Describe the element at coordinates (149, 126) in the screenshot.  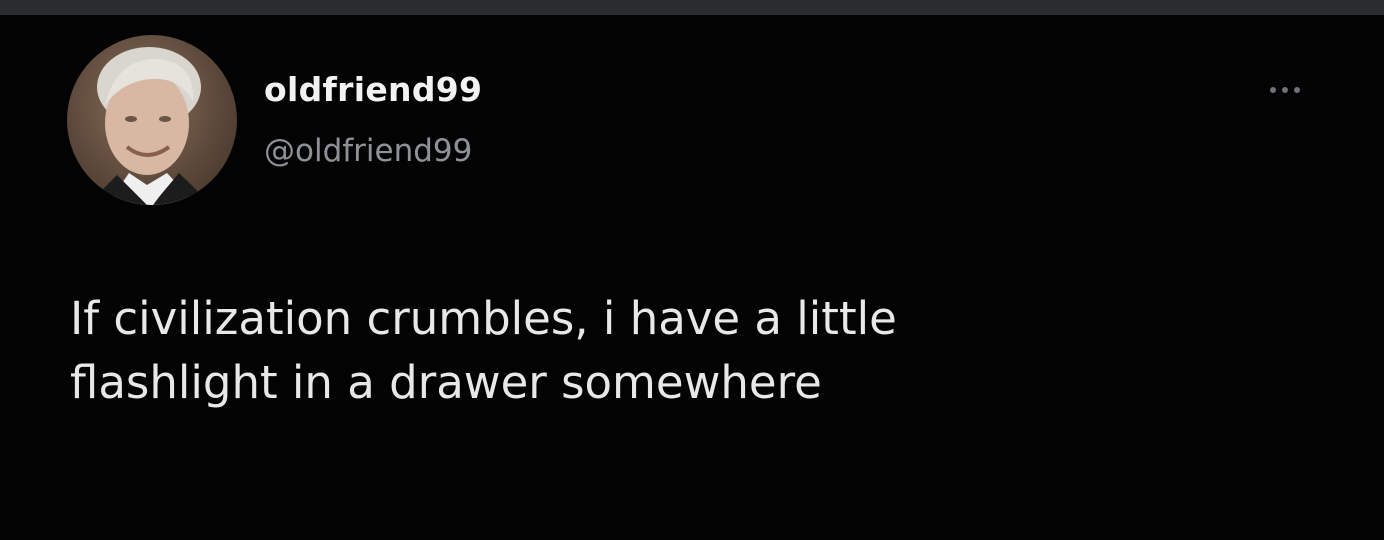
I see `avatar-photo` at that location.